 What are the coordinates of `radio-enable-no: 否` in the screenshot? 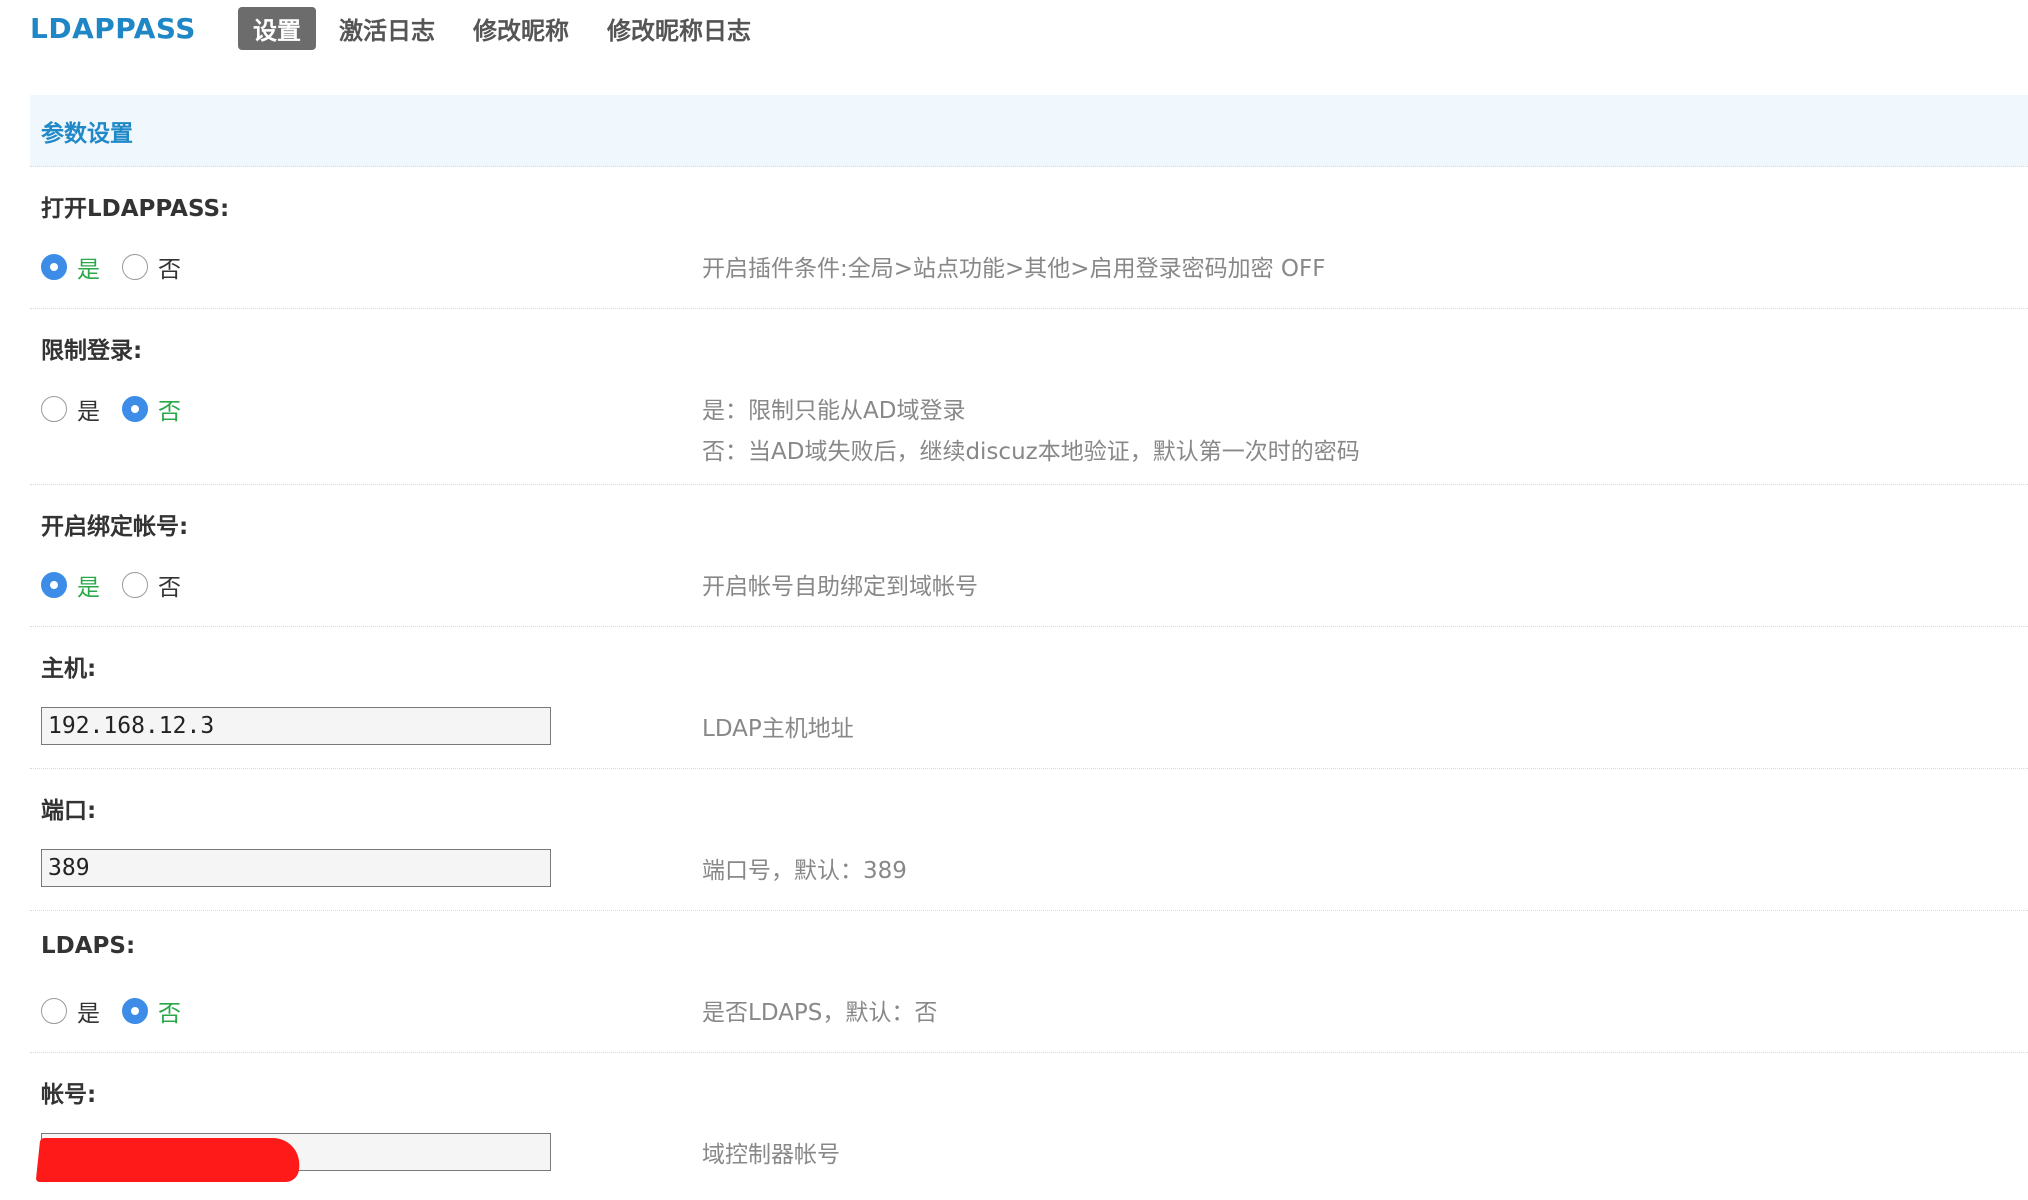 It's located at (151, 267).